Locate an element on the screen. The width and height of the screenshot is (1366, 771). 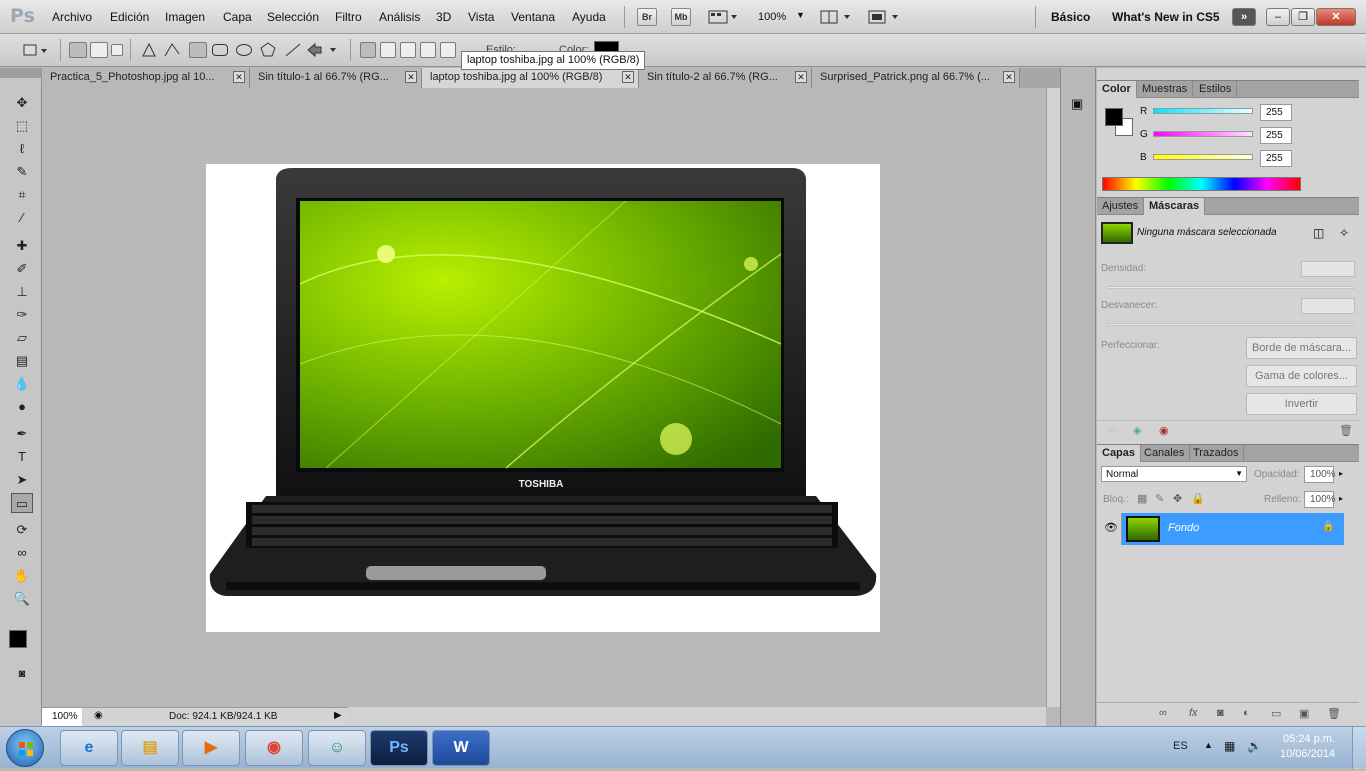
tools-panel-header is located at coordinates (21, 73).